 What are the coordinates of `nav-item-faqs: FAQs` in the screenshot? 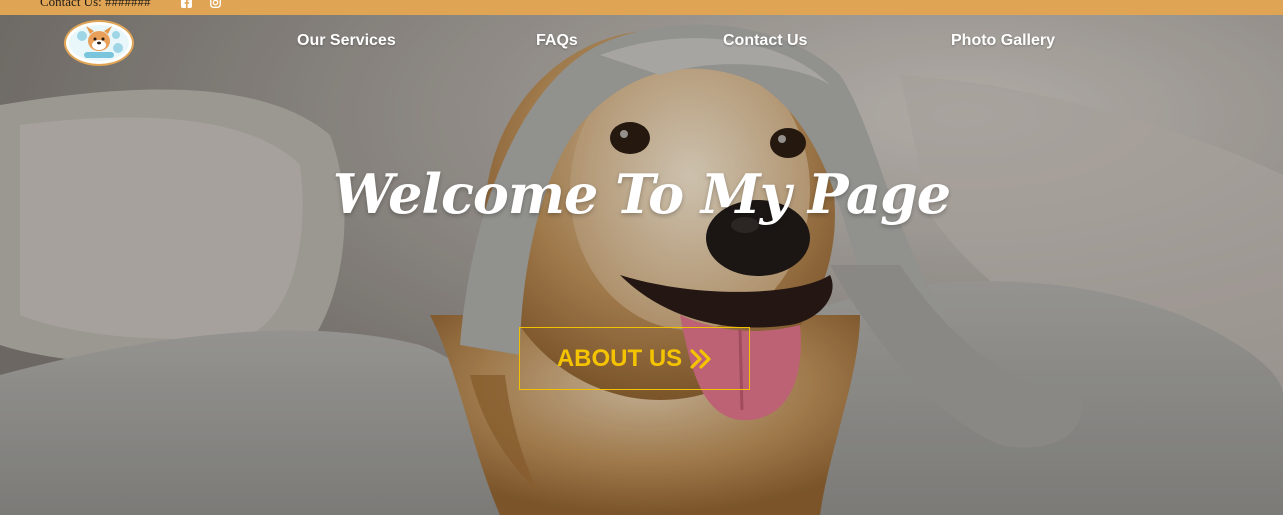 It's located at (557, 41).